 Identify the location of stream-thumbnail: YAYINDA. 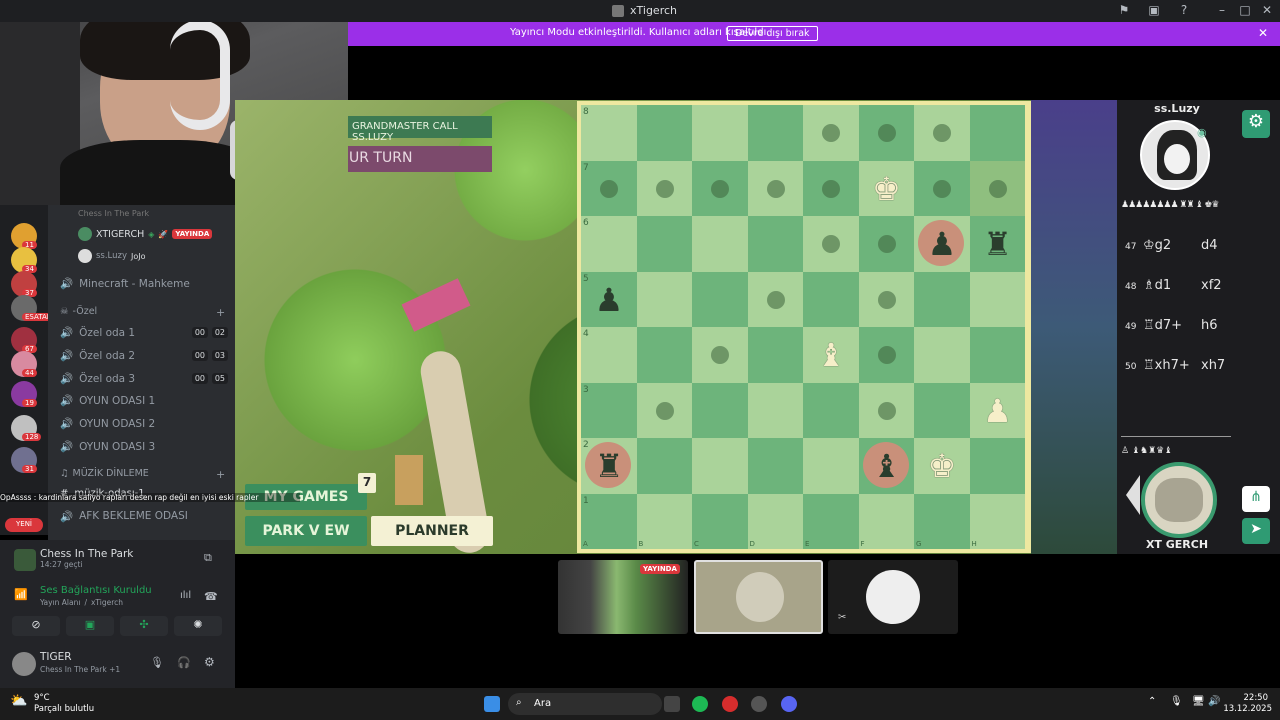
(623, 597).